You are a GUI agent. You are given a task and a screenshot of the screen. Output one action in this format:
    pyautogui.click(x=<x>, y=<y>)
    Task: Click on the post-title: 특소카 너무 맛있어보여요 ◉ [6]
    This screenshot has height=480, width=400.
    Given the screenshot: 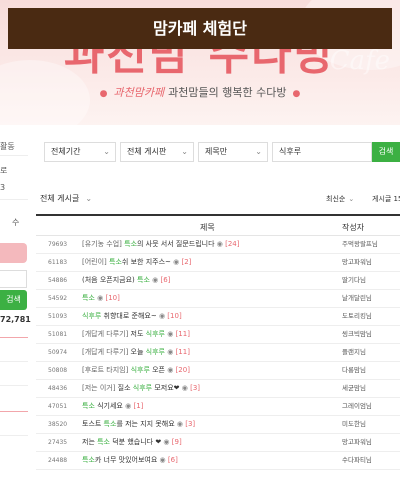 What is the action you would take?
    pyautogui.click(x=207, y=460)
    